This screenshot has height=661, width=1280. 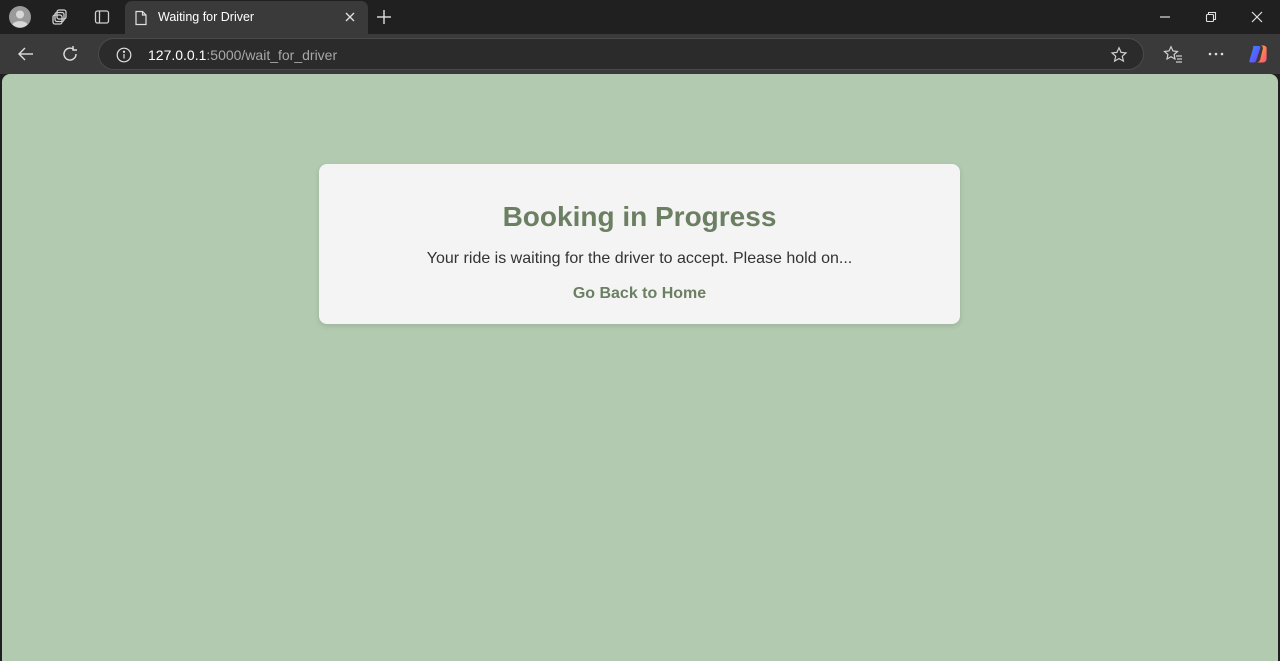 What do you see at coordinates (206, 17) in the screenshot?
I see `tab-title: Waiting for Driver` at bounding box center [206, 17].